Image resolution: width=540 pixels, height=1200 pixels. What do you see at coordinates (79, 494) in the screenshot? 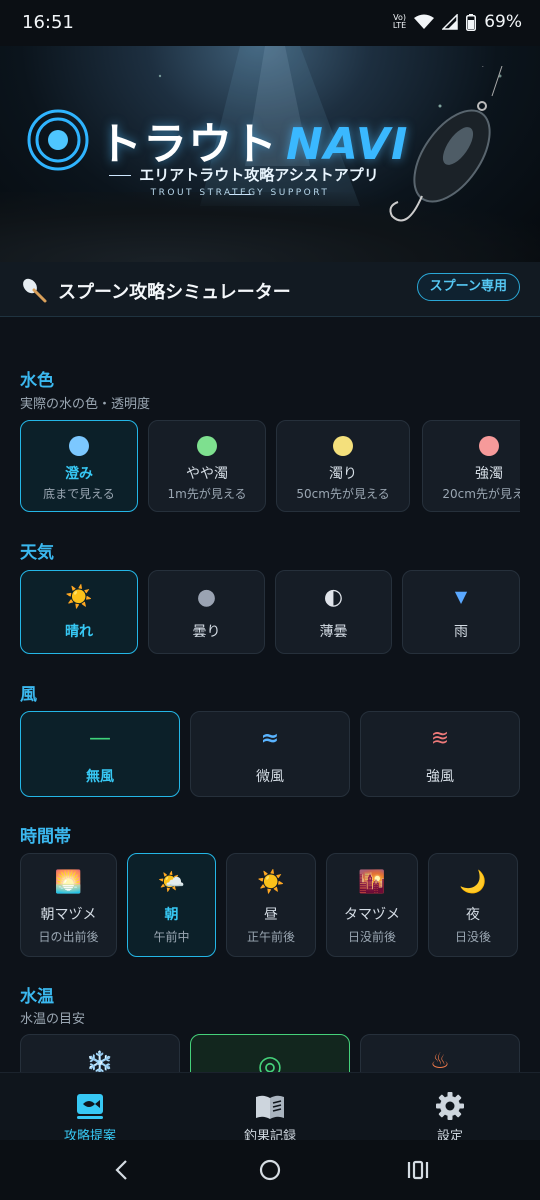
I see `option-sub: 底まで見える` at bounding box center [79, 494].